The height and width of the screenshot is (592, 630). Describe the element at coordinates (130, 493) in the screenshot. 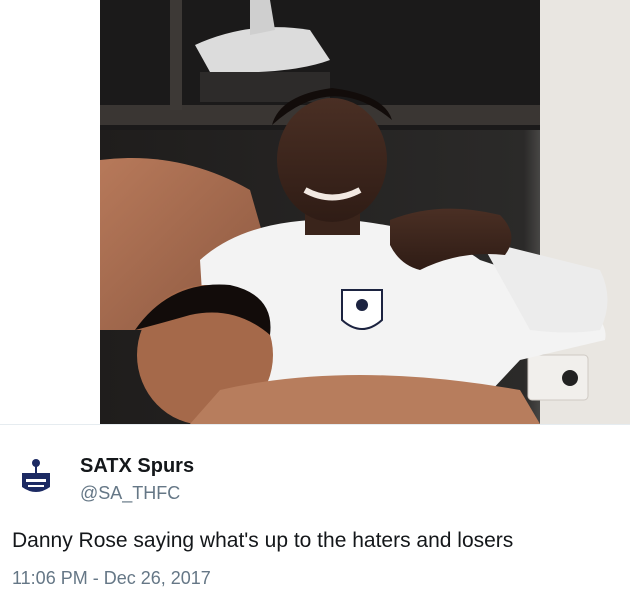

I see `user-handle: @SA_THFC` at that location.